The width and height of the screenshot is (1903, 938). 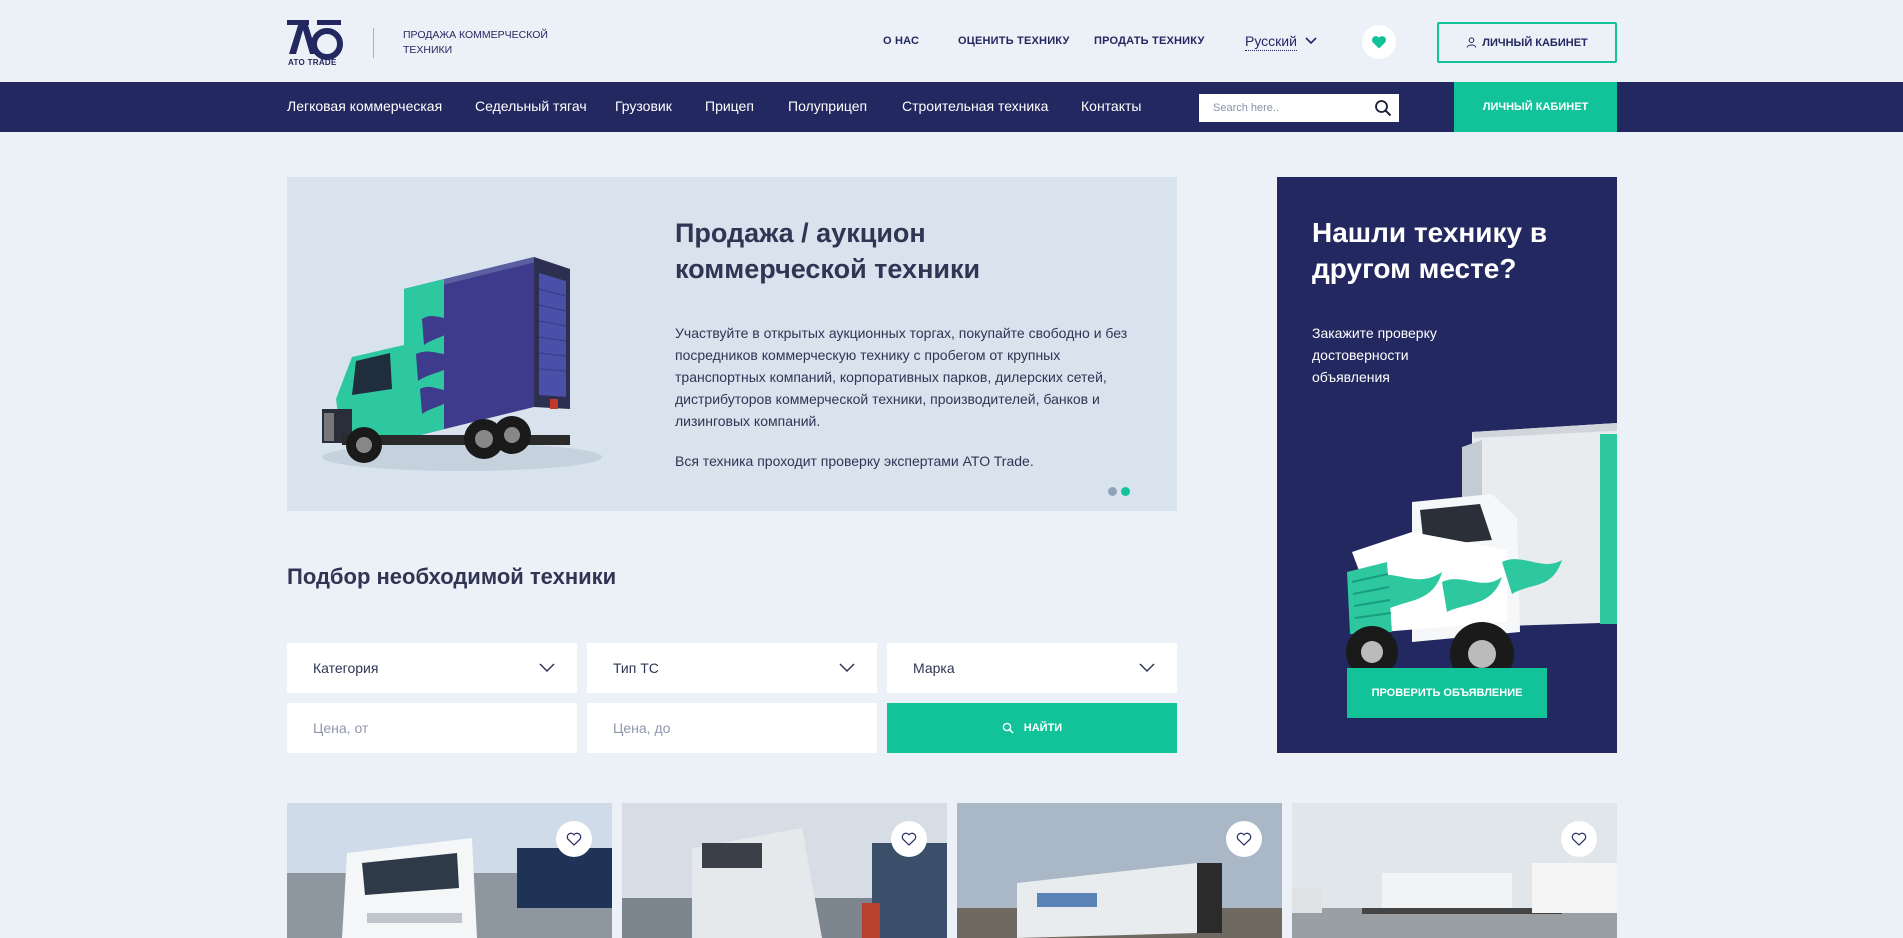 I want to click on slider-dot-2-active, so click(x=1125, y=491).